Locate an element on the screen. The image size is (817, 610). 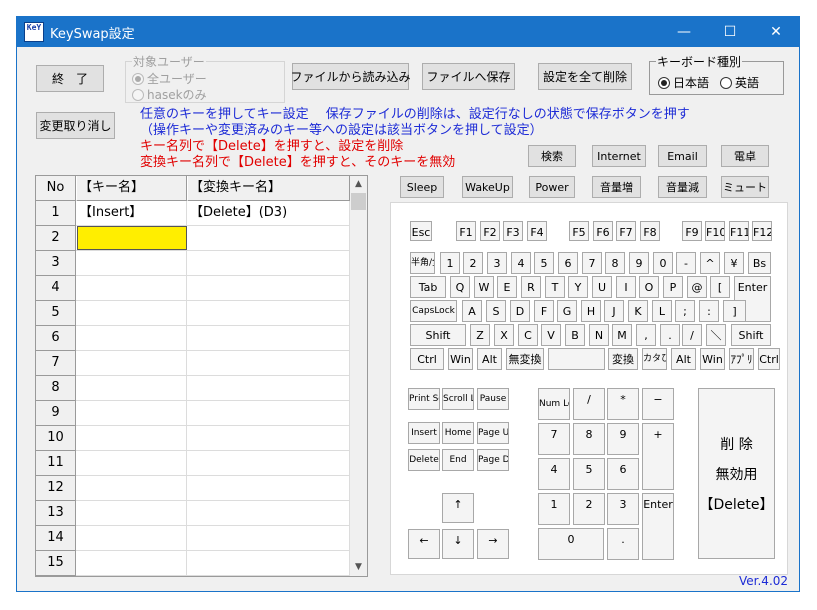
table-row: 1 【Insert】 【Delete】(D3) is located at coordinates (193, 213).